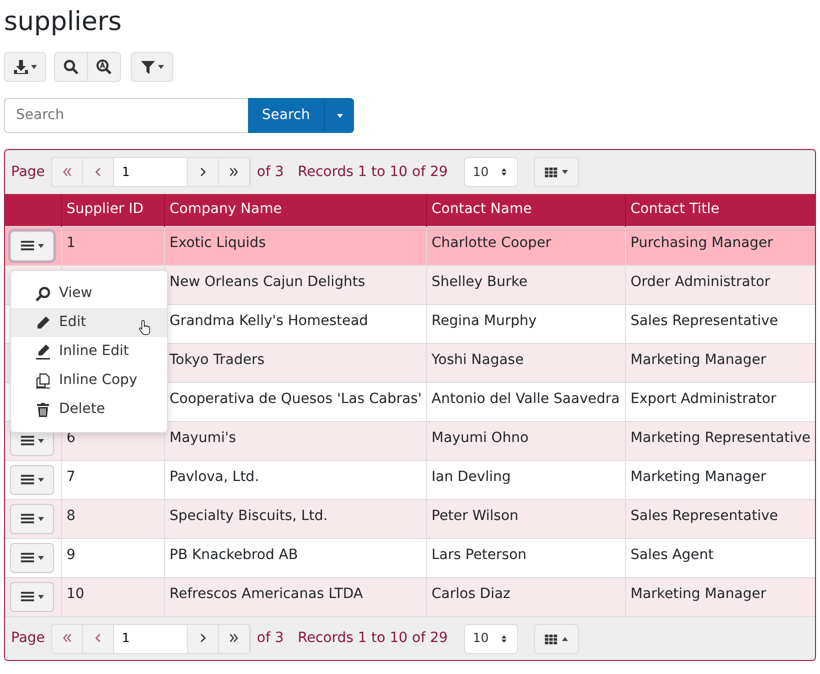 The width and height of the screenshot is (820, 674). I want to click on magnifier-letter-icon, so click(104, 67).